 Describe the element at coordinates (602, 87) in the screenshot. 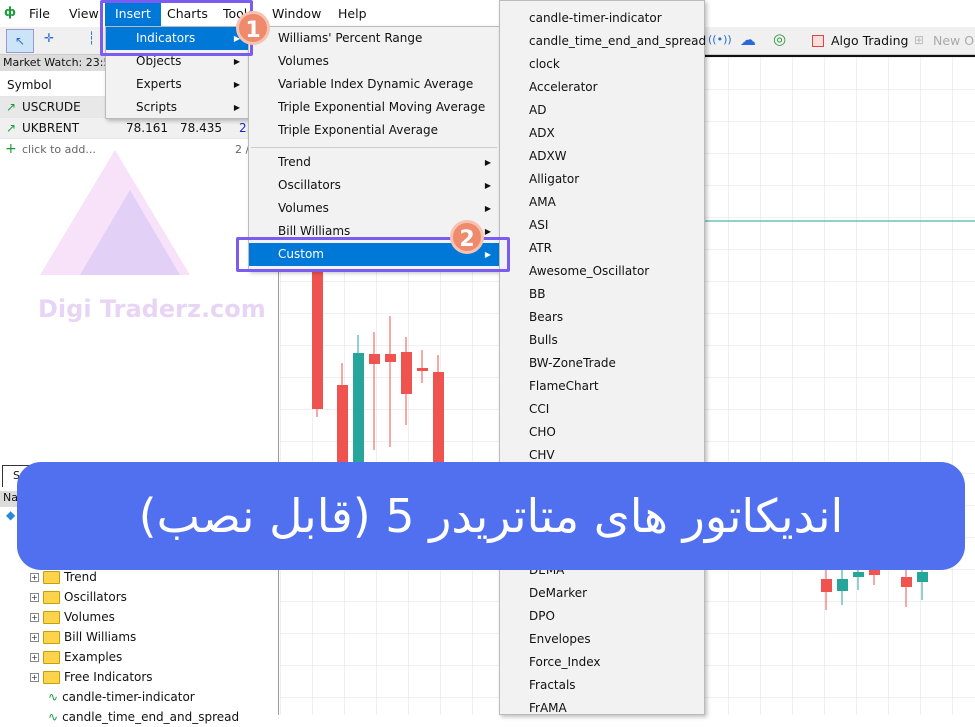

I see `menu-item-custom-indicator: Accelerator` at that location.